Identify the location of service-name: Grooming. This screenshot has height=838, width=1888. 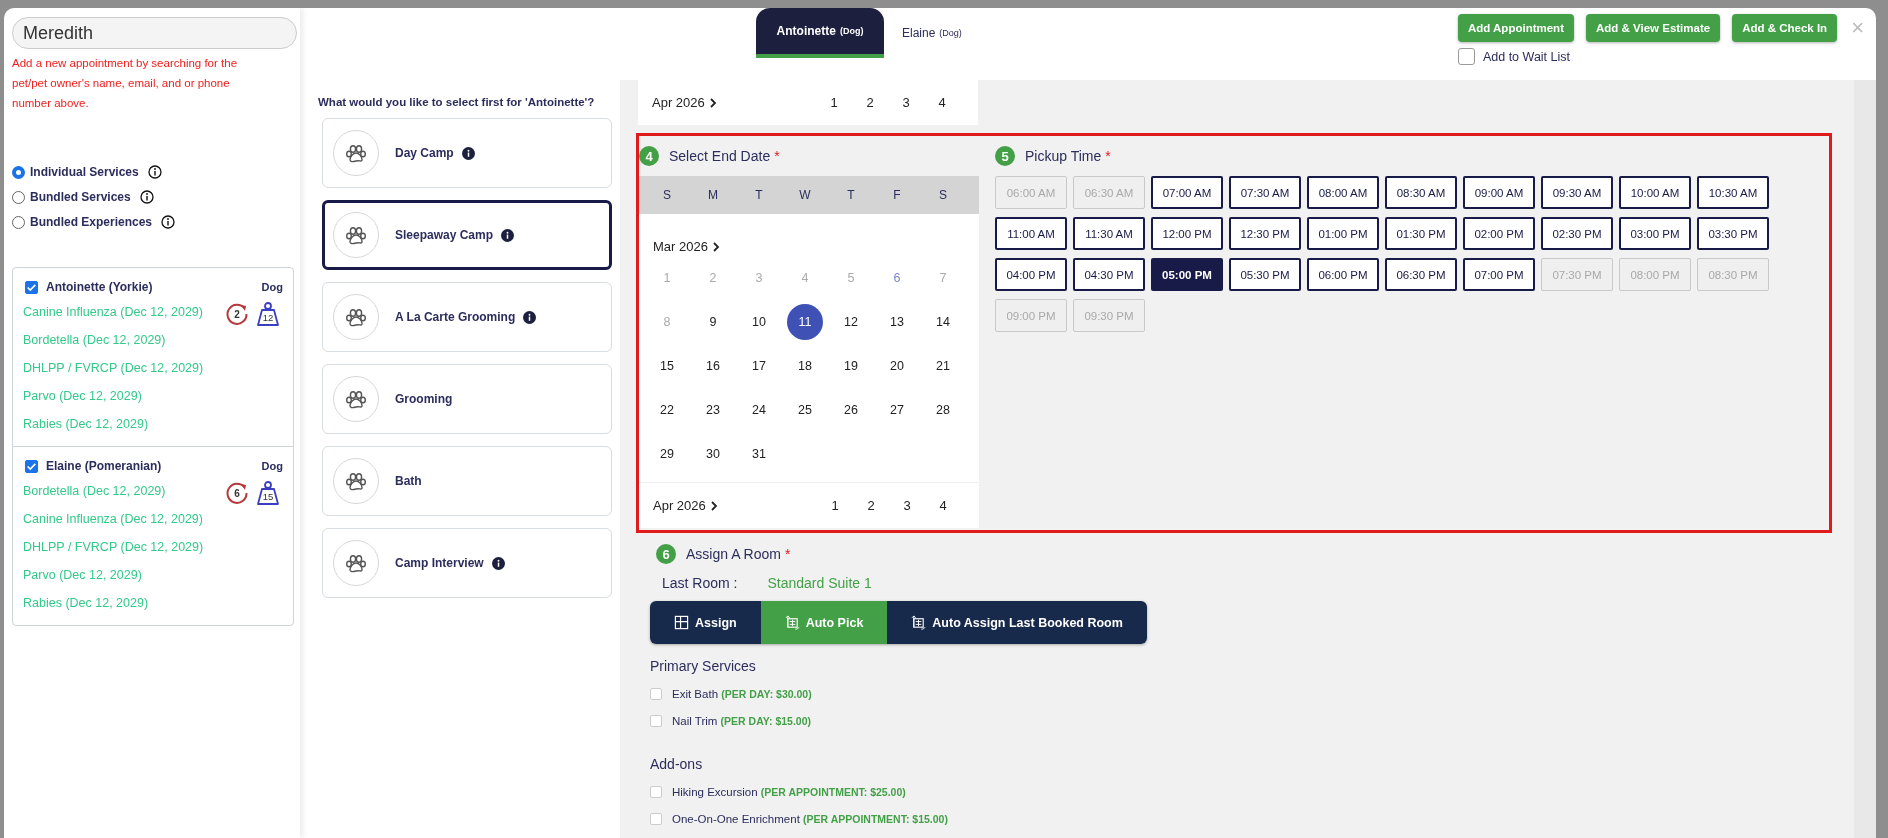
(424, 399).